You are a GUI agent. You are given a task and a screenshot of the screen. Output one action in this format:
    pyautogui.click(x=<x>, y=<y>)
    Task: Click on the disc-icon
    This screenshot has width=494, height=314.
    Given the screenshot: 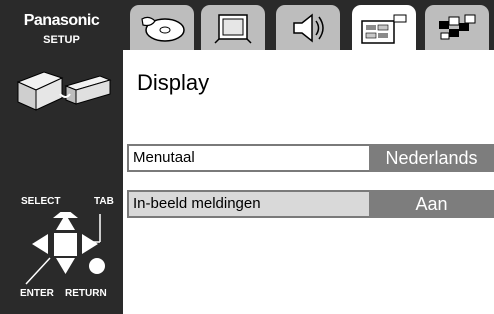 What is the action you would take?
    pyautogui.click(x=163, y=29)
    